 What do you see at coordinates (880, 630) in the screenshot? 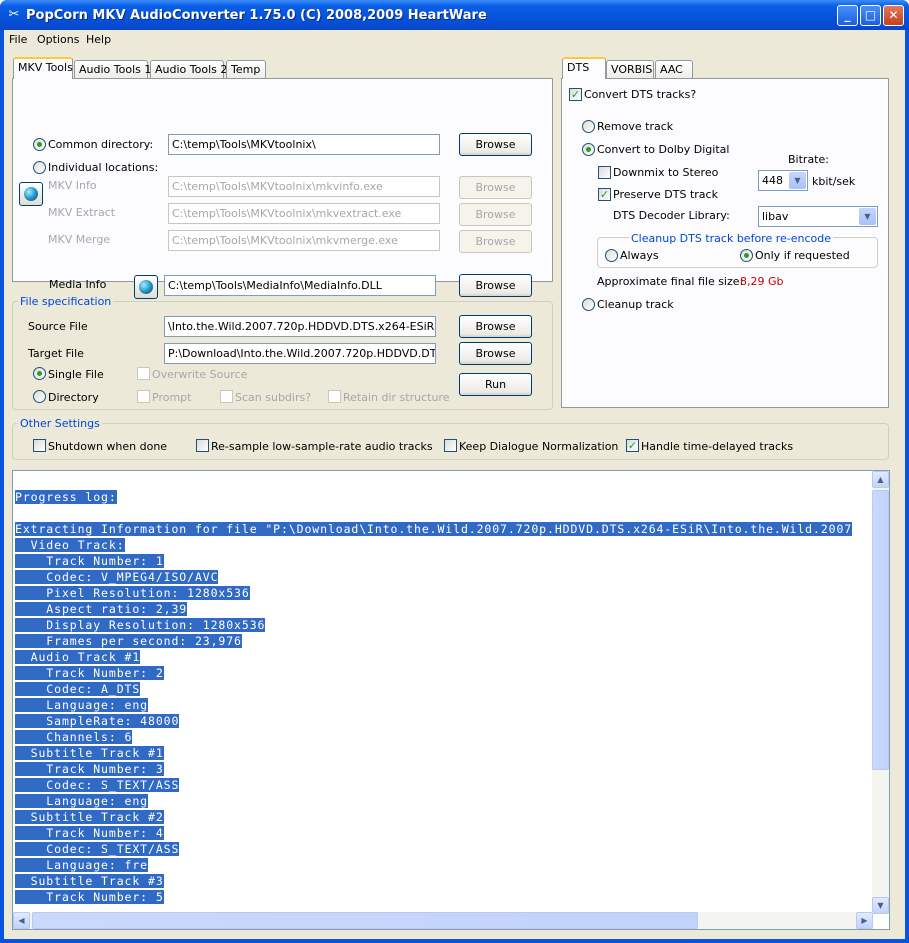
I see `vertical-scroll-thumb` at bounding box center [880, 630].